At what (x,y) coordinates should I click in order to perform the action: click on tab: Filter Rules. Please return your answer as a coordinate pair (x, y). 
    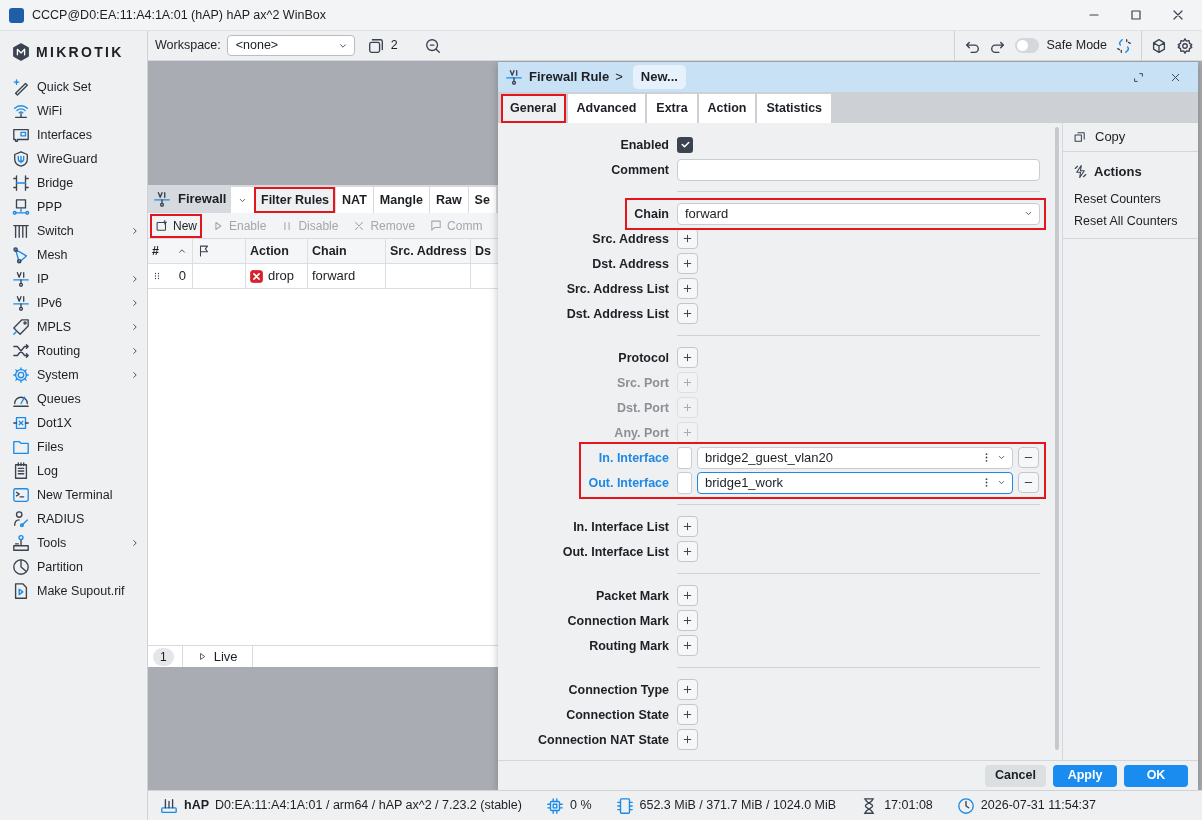
    Looking at the image, I should click on (295, 200).